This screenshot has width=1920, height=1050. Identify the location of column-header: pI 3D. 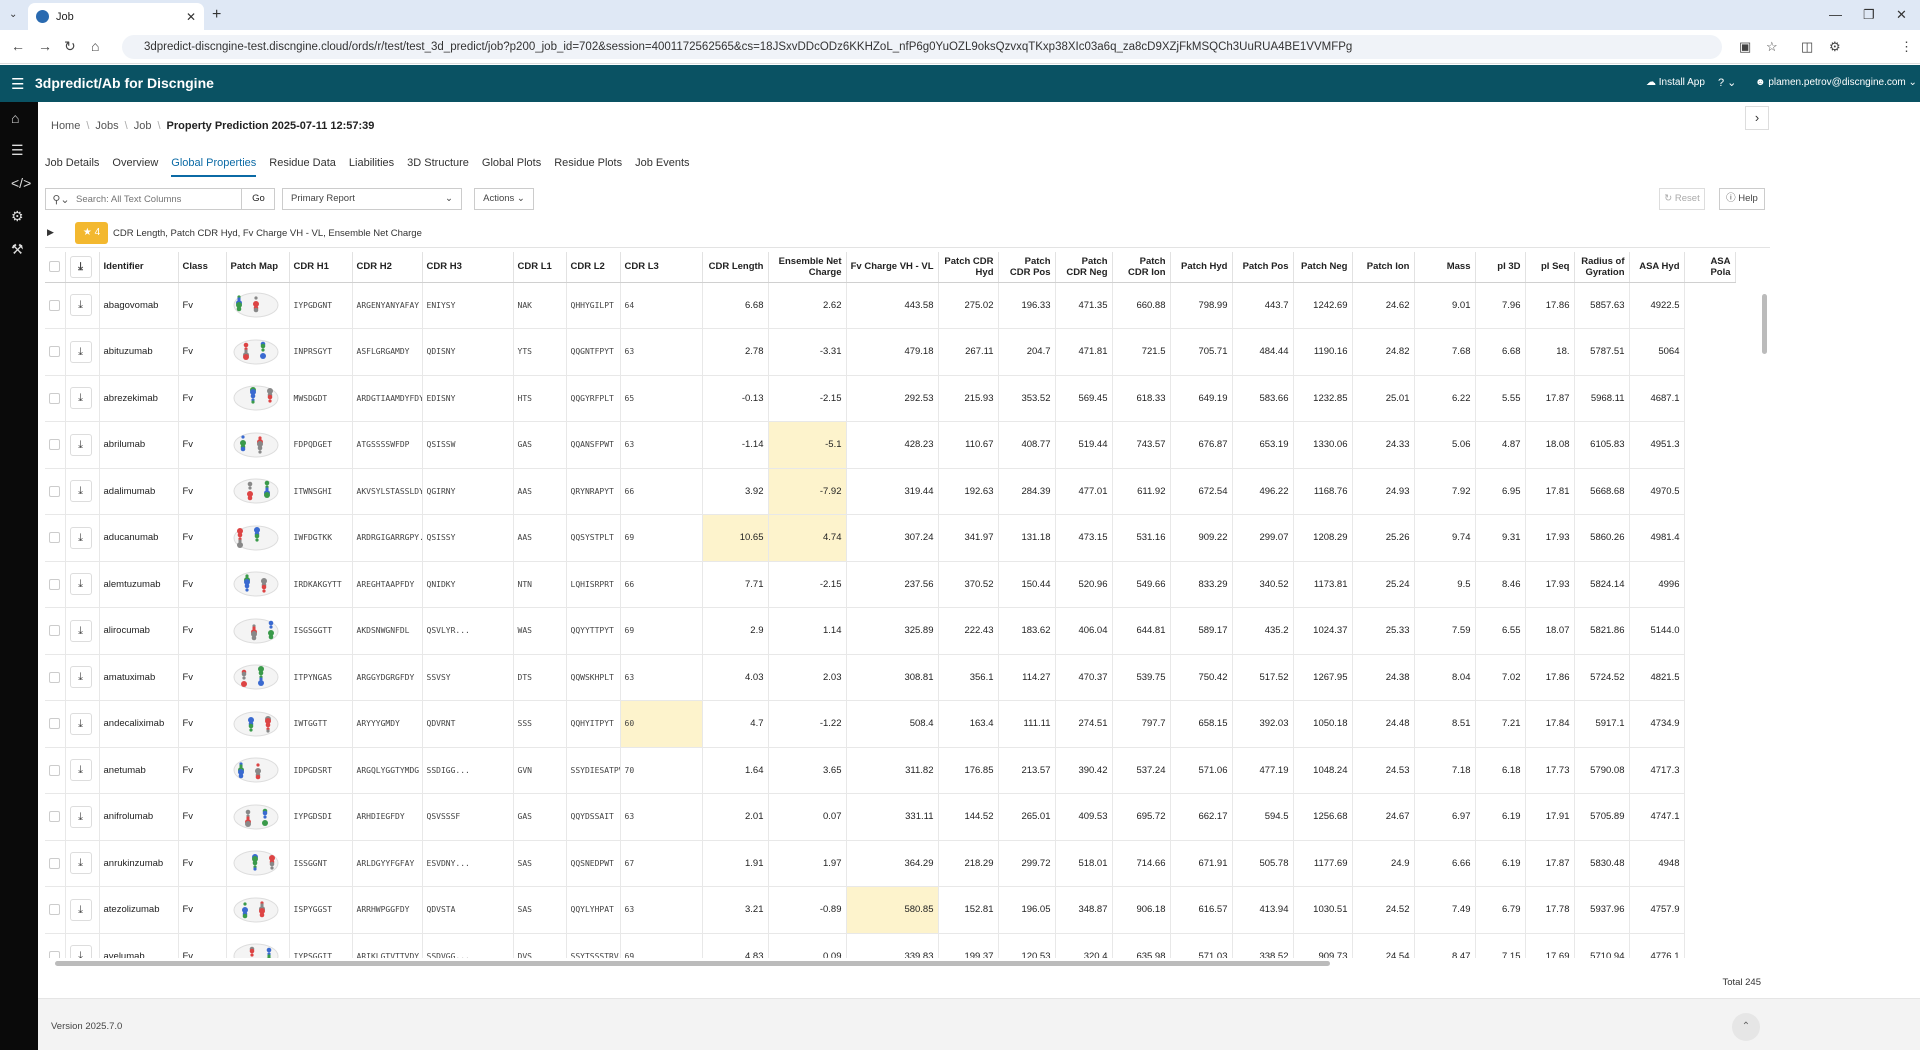
(1500, 267).